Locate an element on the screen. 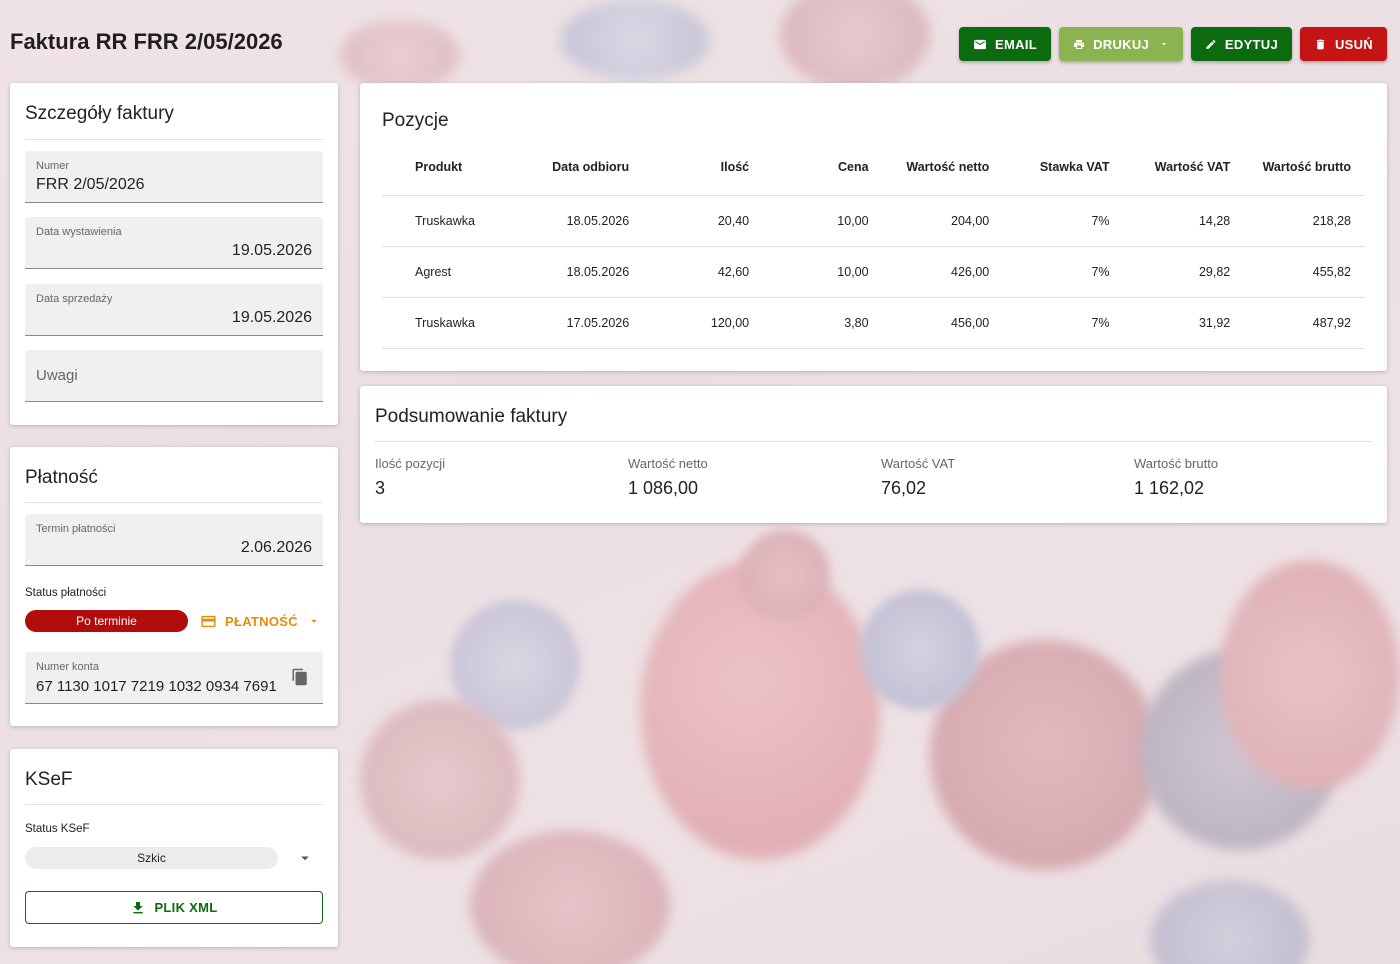 The height and width of the screenshot is (964, 1400). email-button: EMAIL is located at coordinates (1005, 44).